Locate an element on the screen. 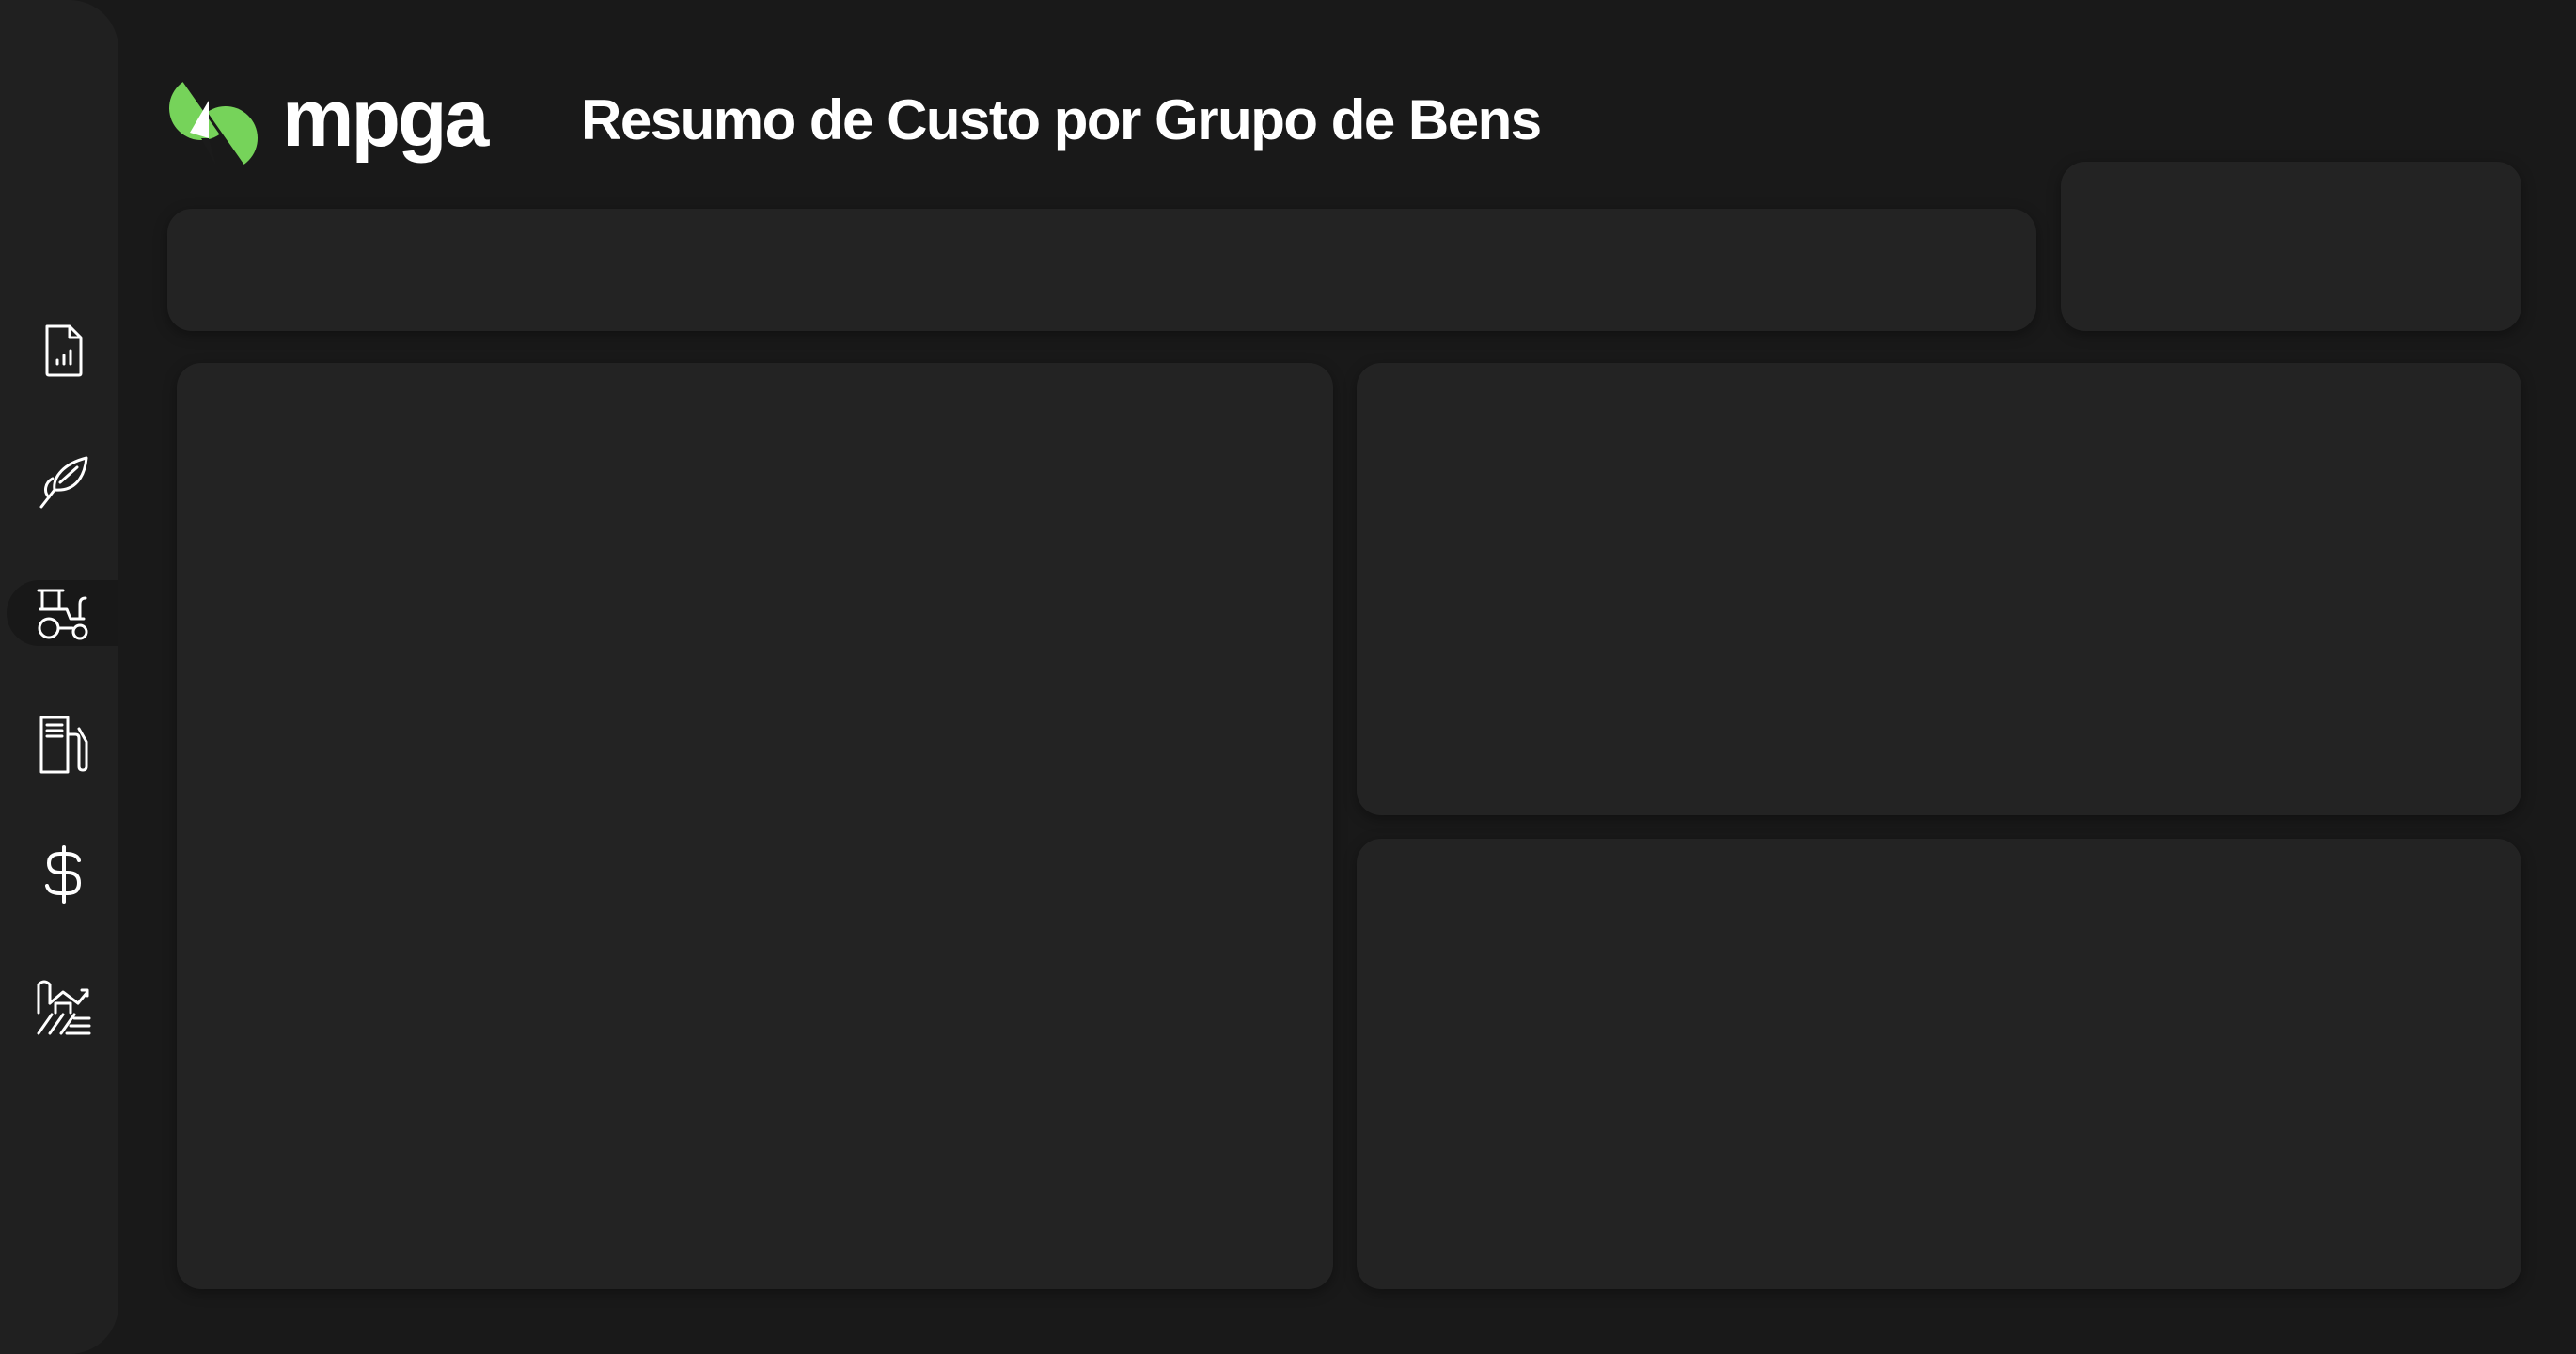 The width and height of the screenshot is (2576, 1354). sidebar is located at coordinates (59, 677).